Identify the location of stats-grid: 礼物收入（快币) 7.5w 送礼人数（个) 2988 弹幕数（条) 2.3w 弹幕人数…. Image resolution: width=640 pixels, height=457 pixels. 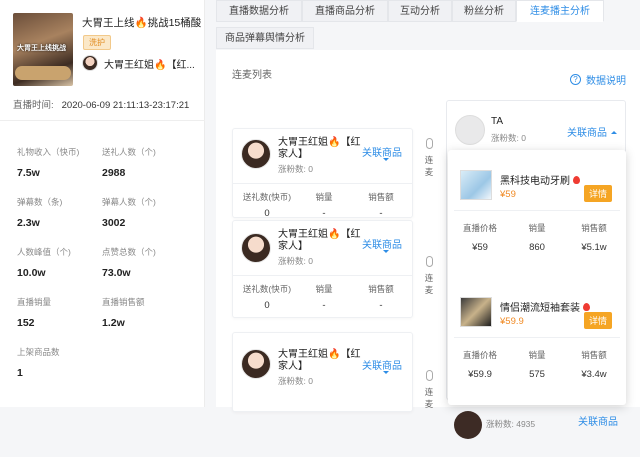
(107, 262).